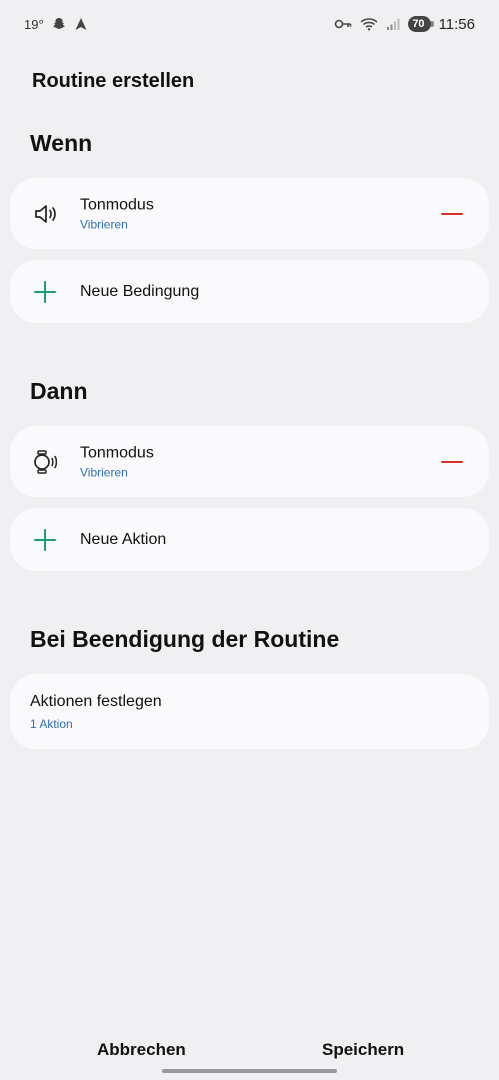 This screenshot has height=1080, width=499. I want to click on speaker-icon, so click(46, 214).